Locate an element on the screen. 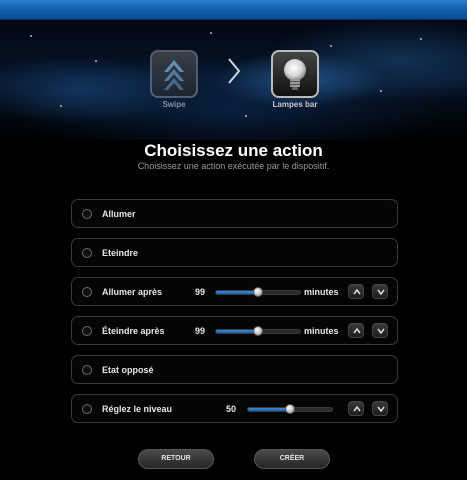 The width and height of the screenshot is (467, 480). back-button: RETOUR is located at coordinates (176, 459).